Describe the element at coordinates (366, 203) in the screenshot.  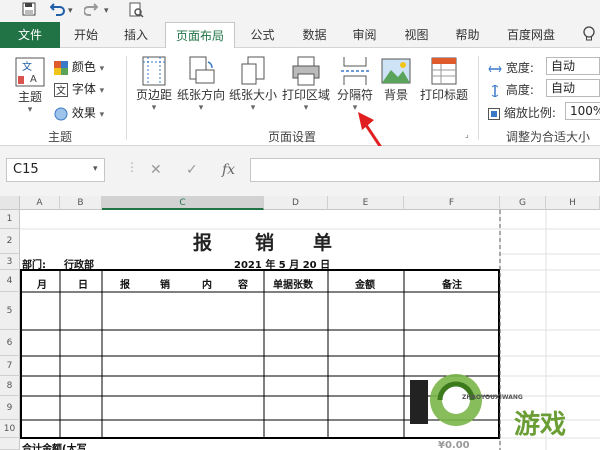
I see `column-header-e: E` at that location.